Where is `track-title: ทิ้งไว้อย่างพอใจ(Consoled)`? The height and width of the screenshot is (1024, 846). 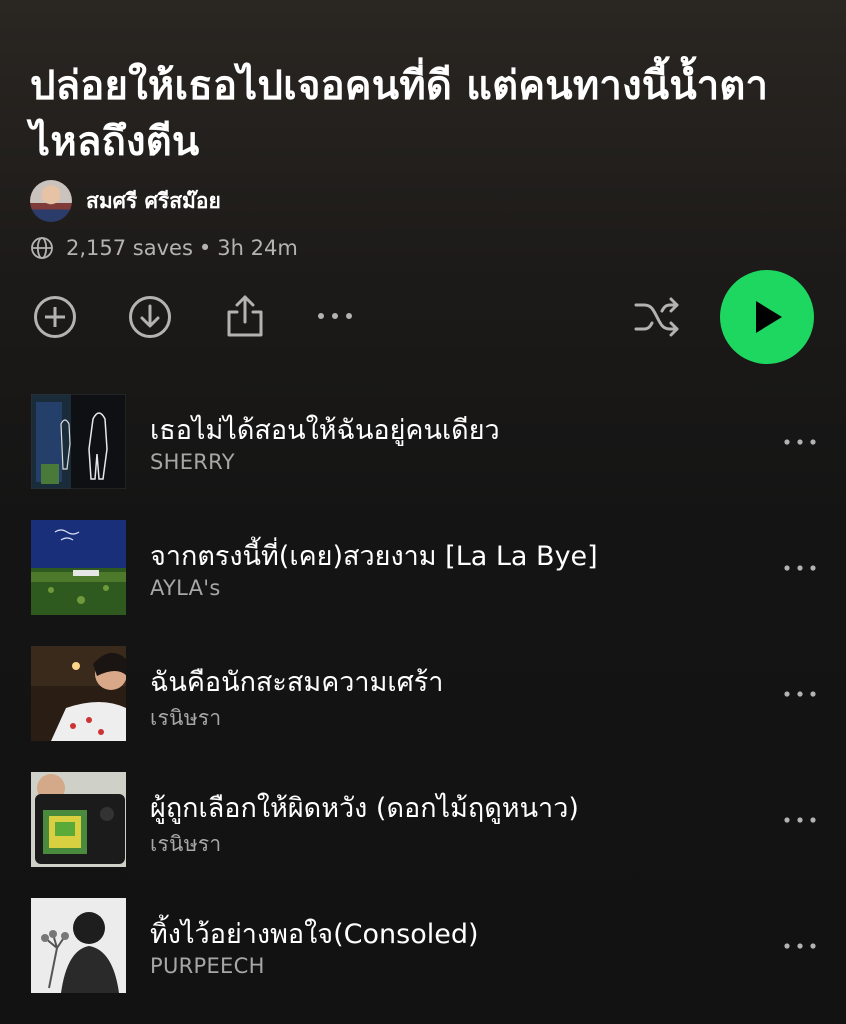
track-title: ทิ้งไว้อย่างพอใจ(Consoled) is located at coordinates (314, 934).